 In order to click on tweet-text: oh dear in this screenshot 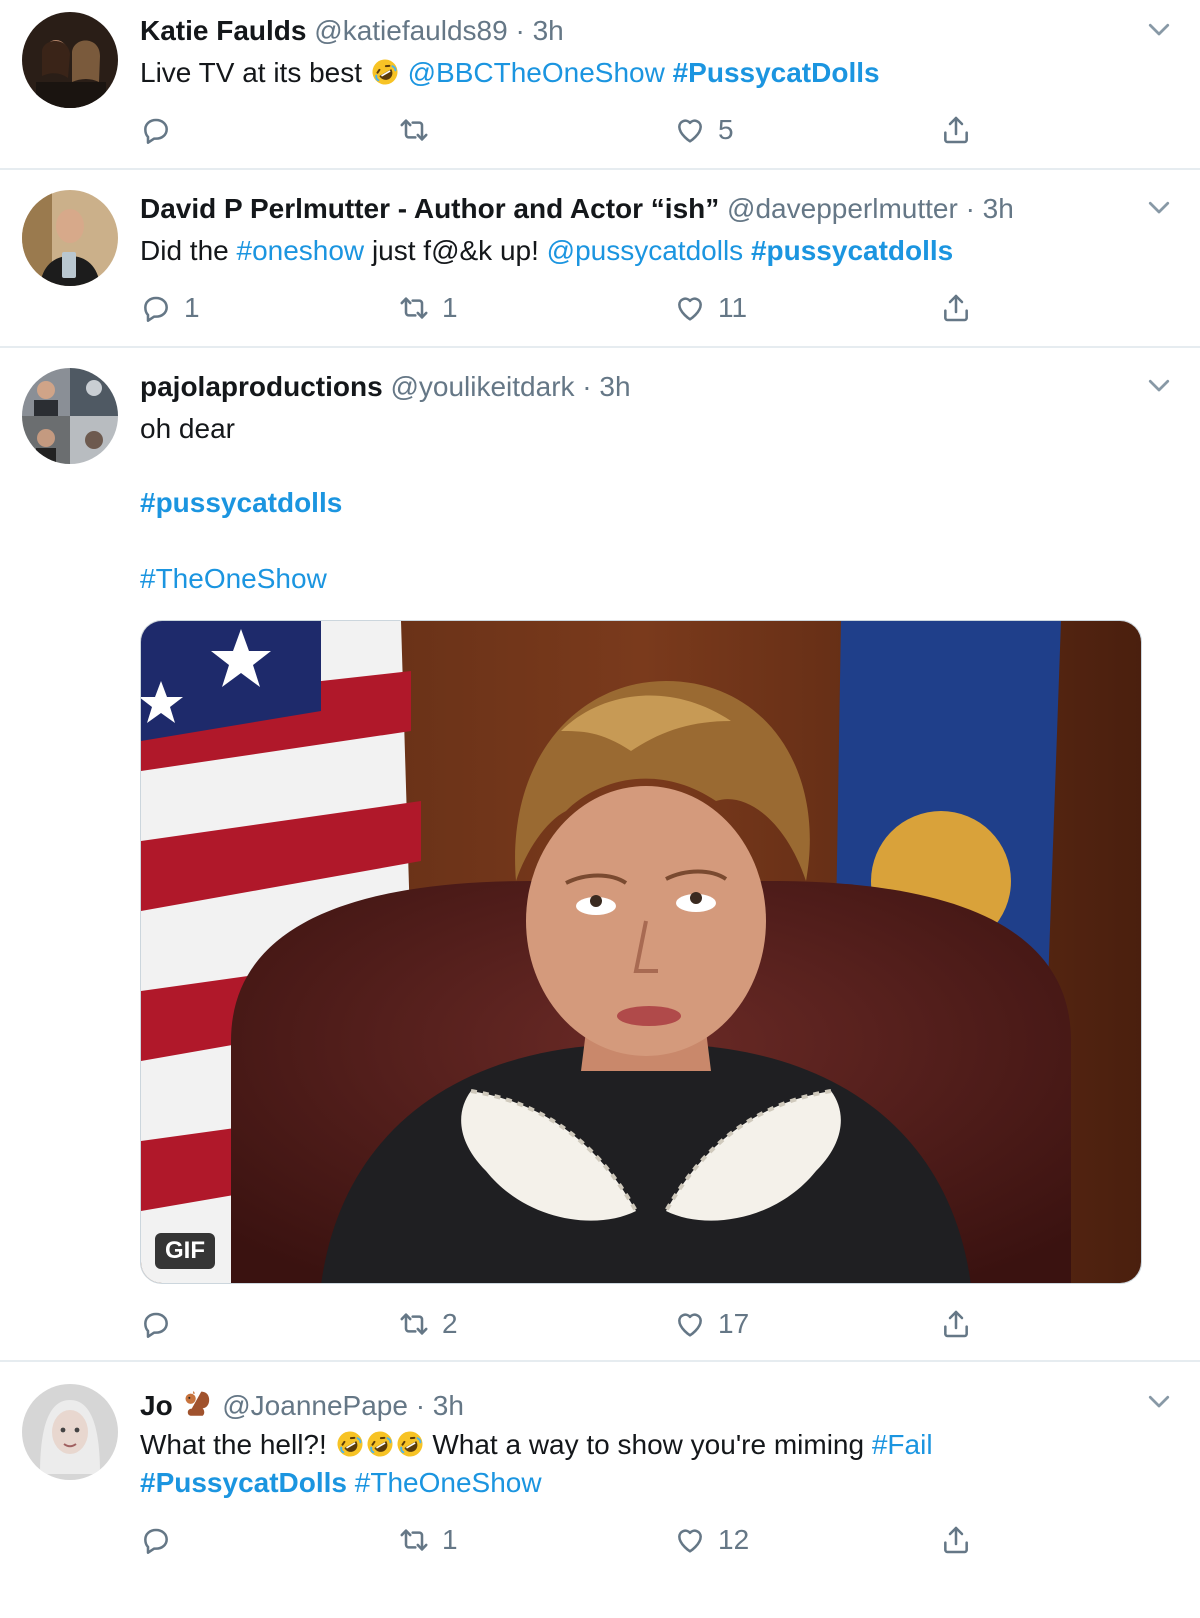, I will do `click(187, 428)`.